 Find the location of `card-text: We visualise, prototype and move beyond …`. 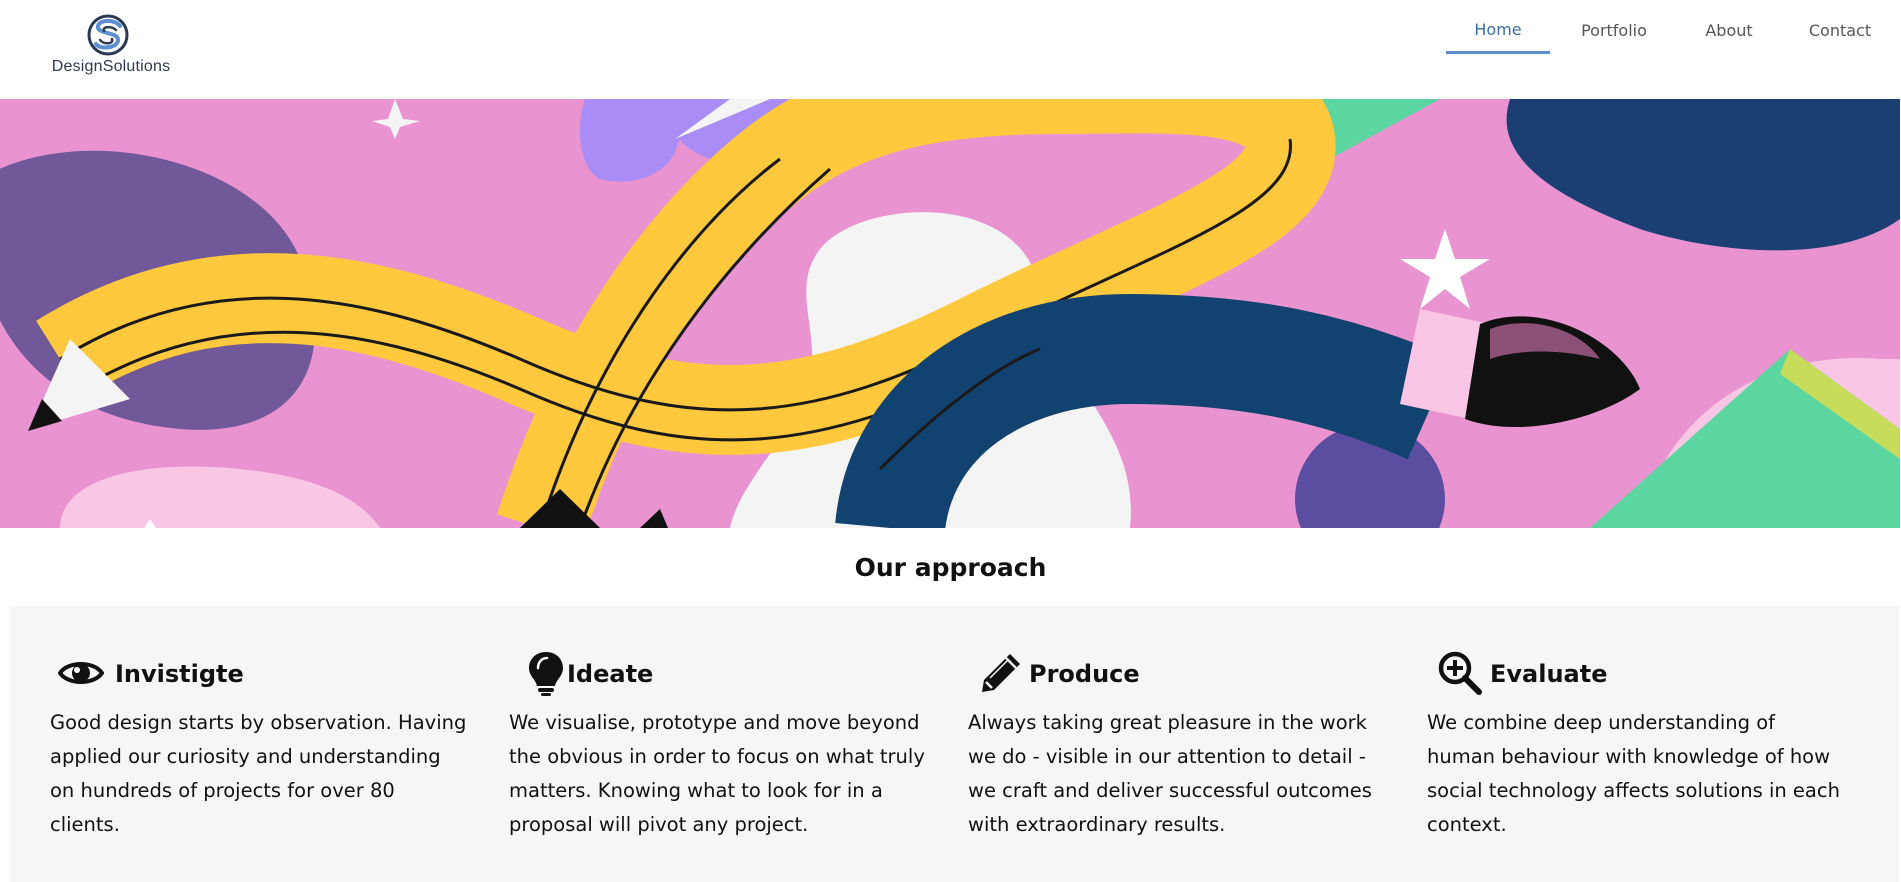

card-text: We visualise, prototype and move beyond … is located at coordinates (717, 773).